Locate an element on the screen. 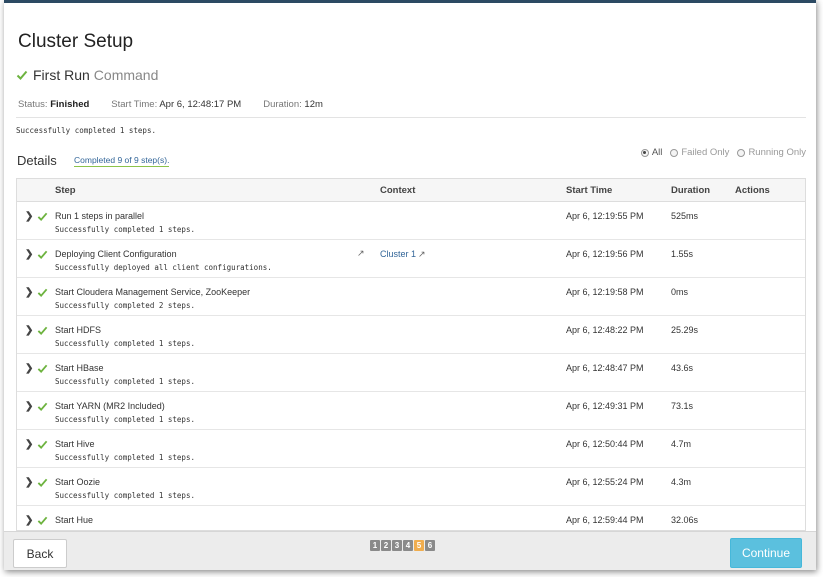 This screenshot has width=823, height=577. summary-message: Successfully completed 1 steps. is located at coordinates (86, 130).